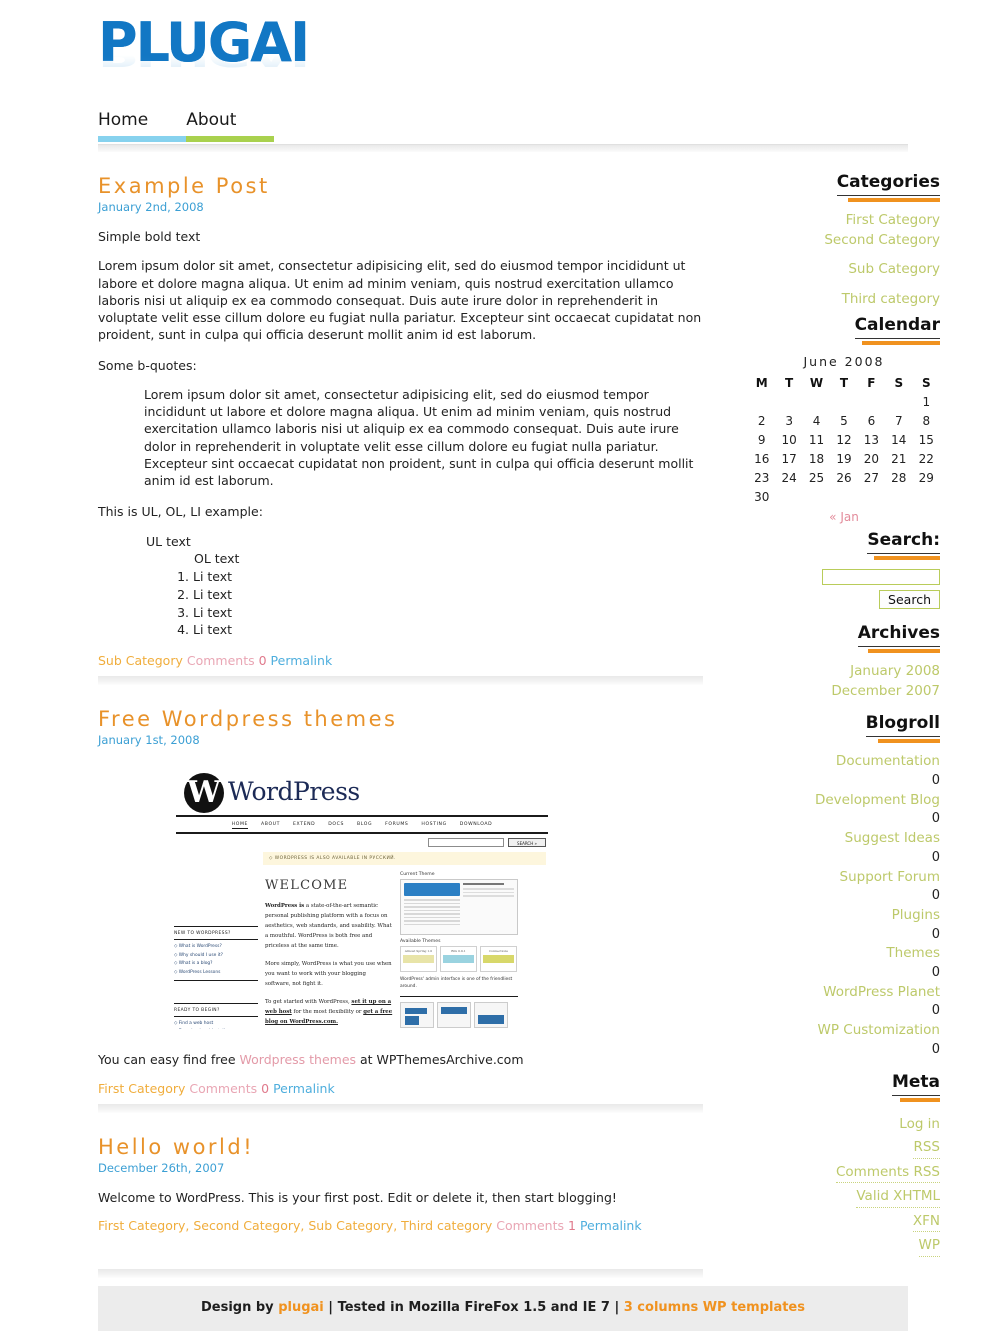 Image resolution: width=1007 pixels, height=1331 pixels. Describe the element at coordinates (844, 954) in the screenshot. I see `sidebar-blogroll-link: Themes` at that location.